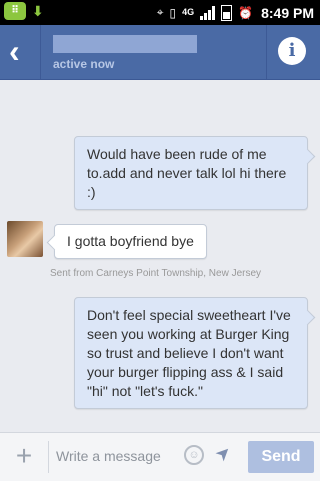  I want to click on emoji-button: ☺, so click(194, 455).